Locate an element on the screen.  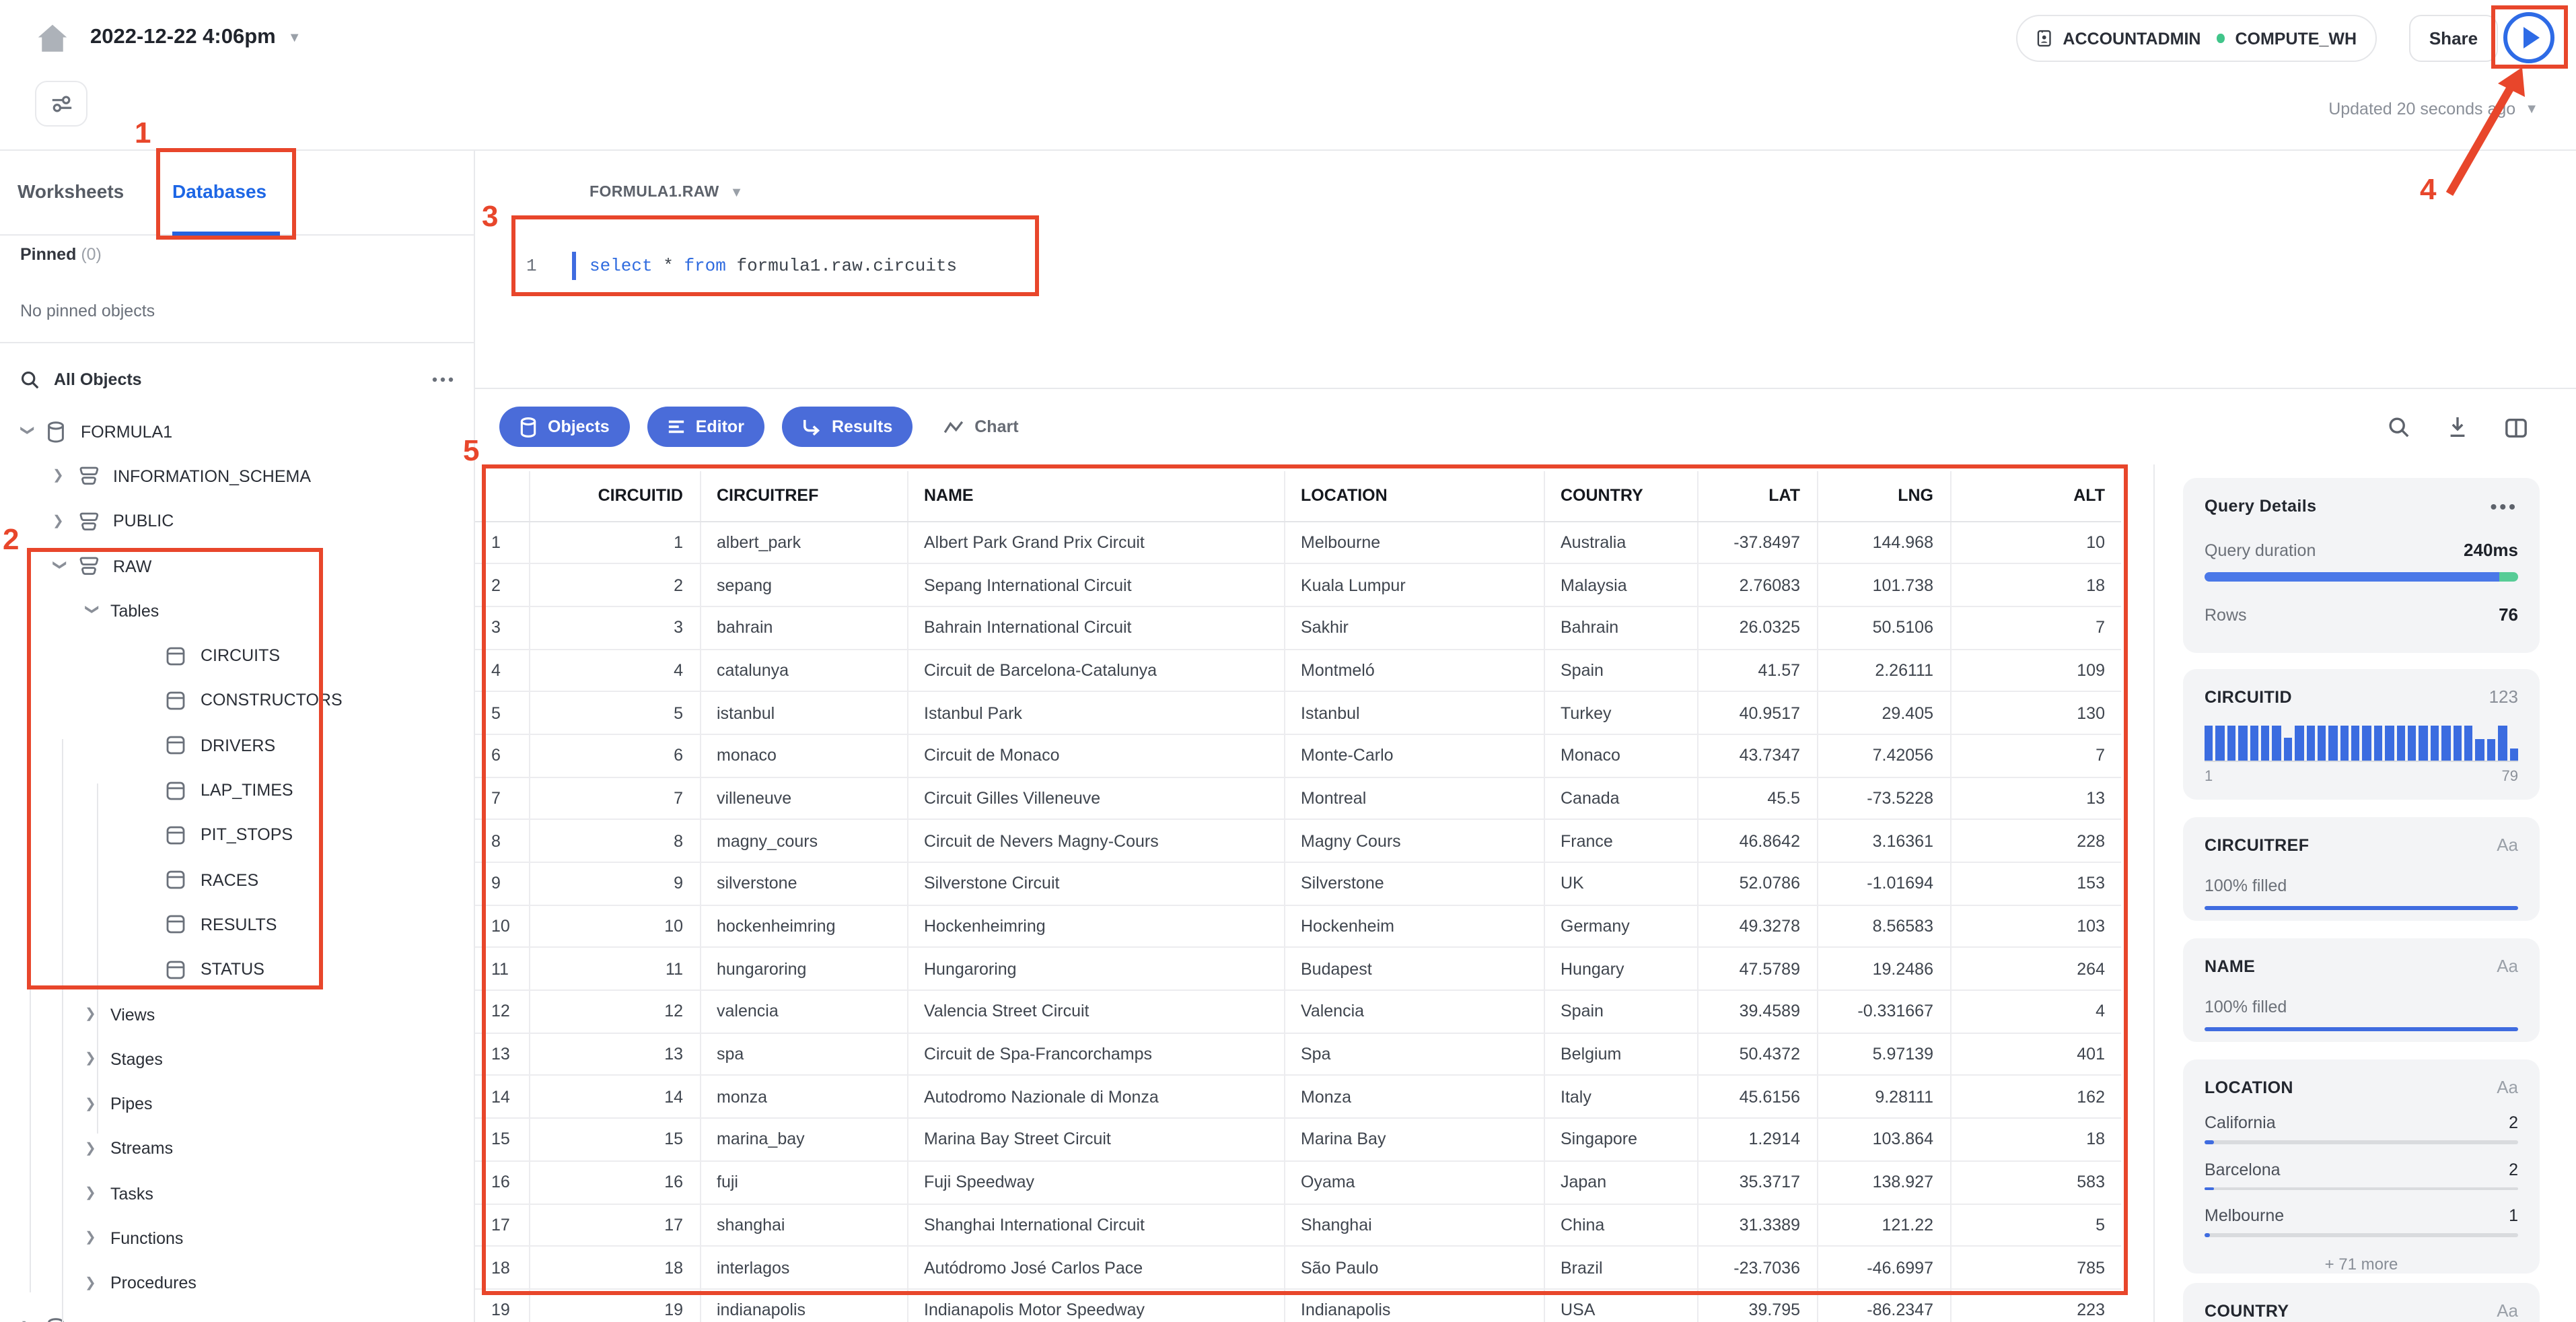
cell: Italy is located at coordinates (1620, 1097).